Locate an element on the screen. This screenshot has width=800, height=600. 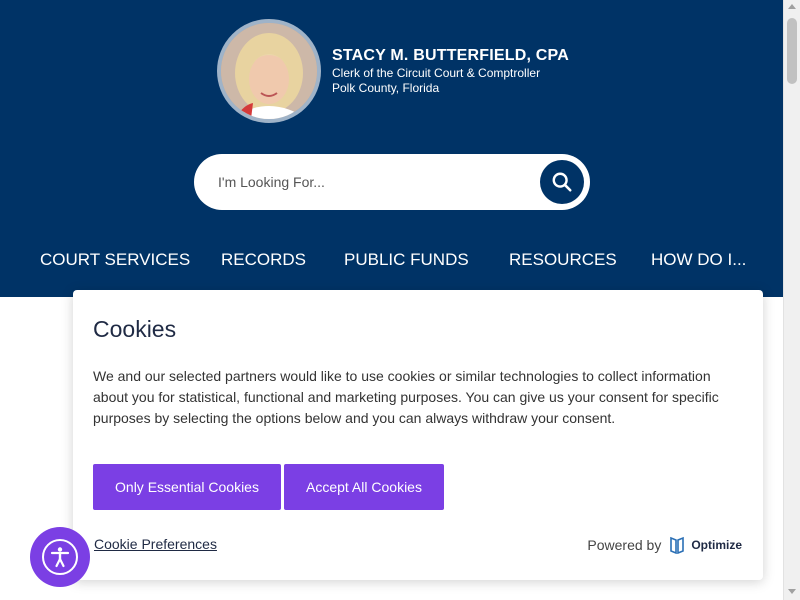
vertical-scrollbar is located at coordinates (791, 300).